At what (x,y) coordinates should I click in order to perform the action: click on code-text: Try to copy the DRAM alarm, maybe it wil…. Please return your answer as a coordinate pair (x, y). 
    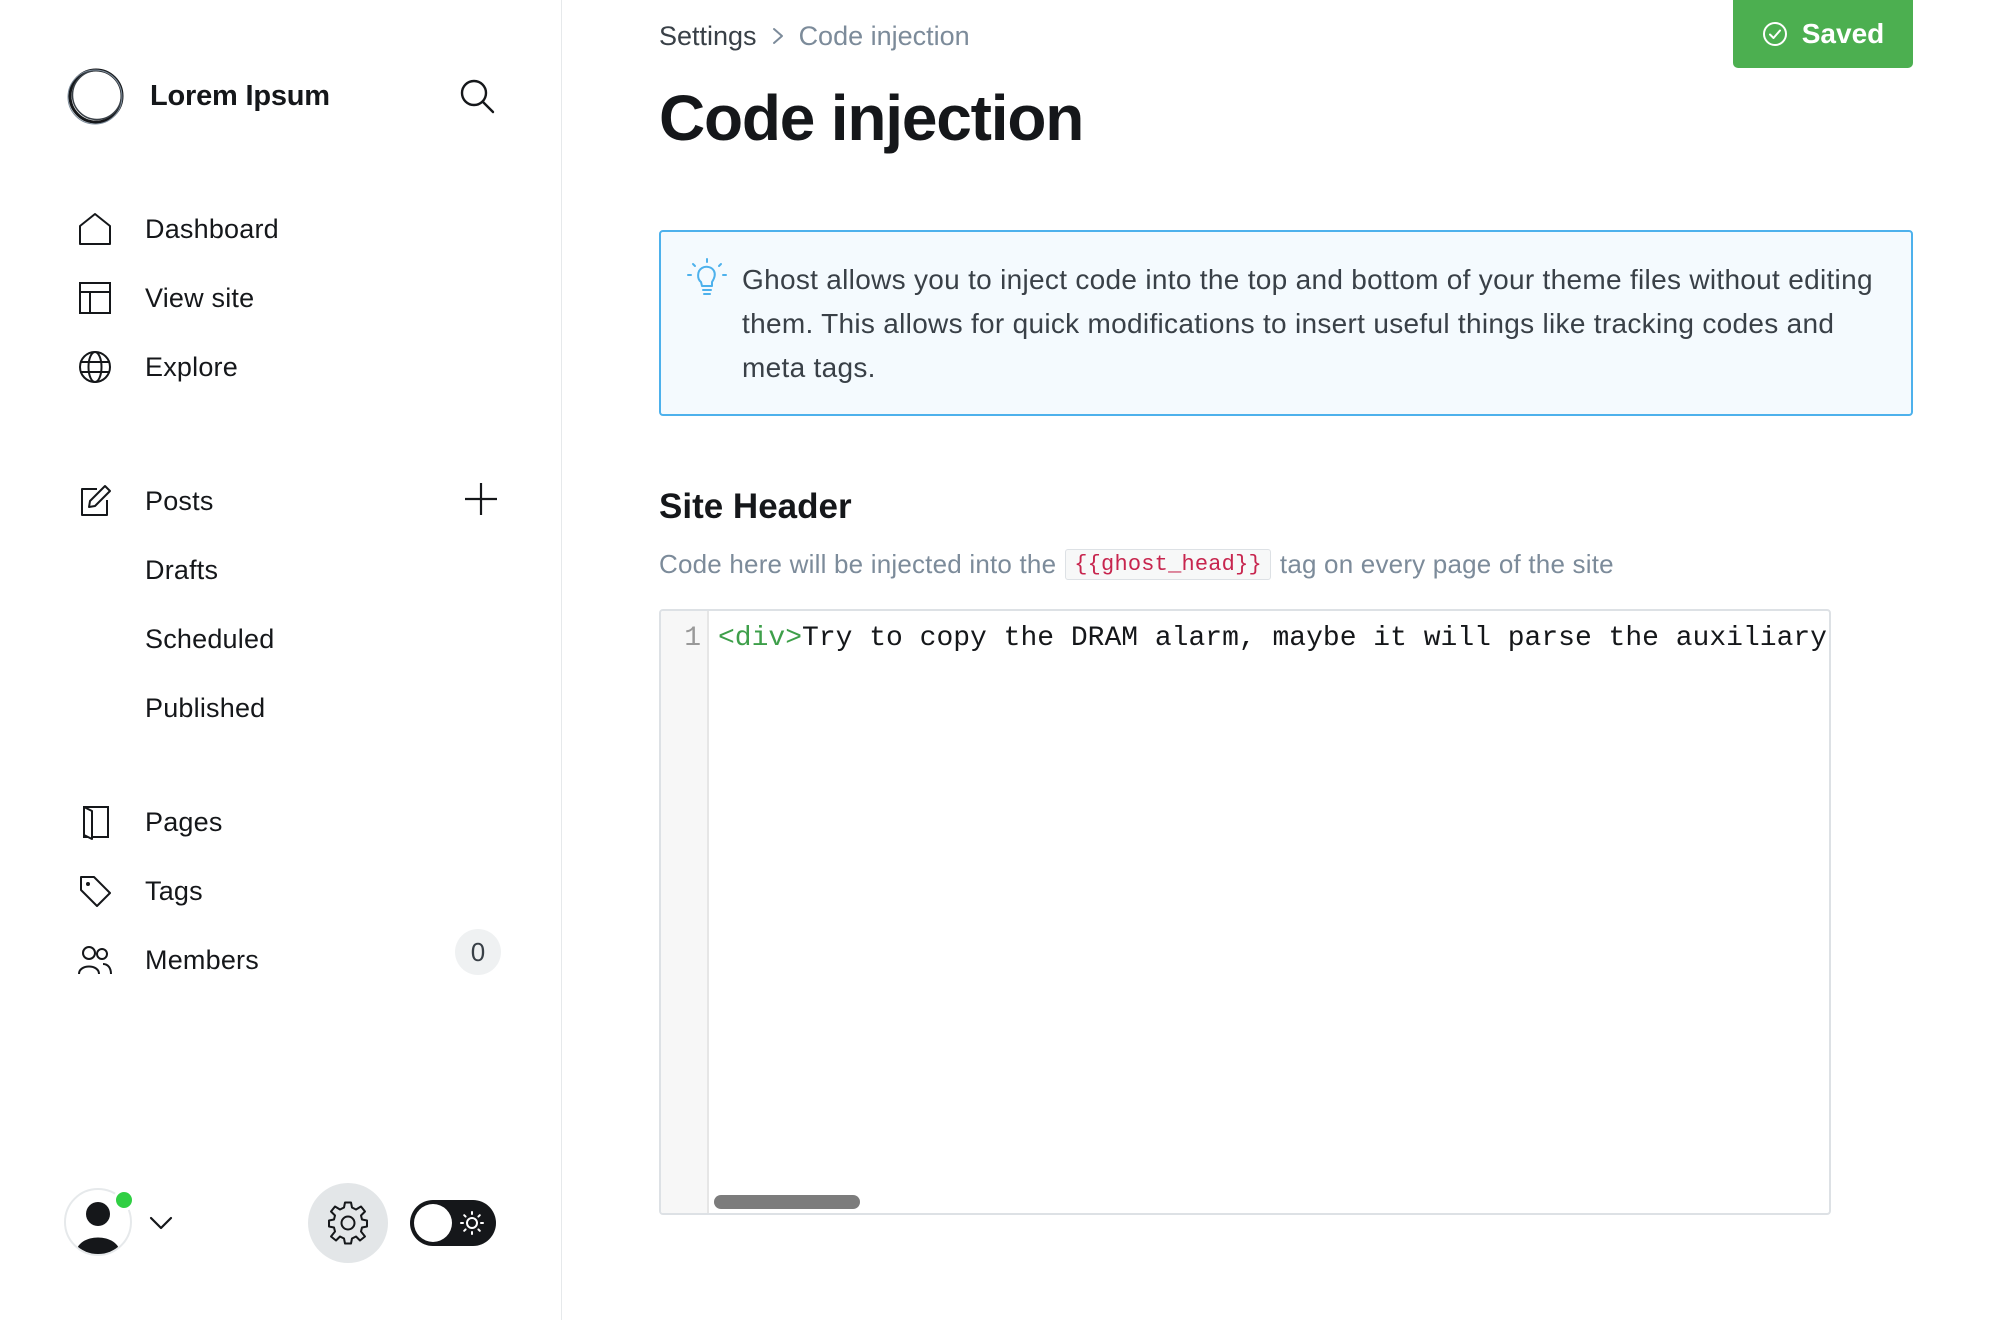
    Looking at the image, I should click on (1314, 638).